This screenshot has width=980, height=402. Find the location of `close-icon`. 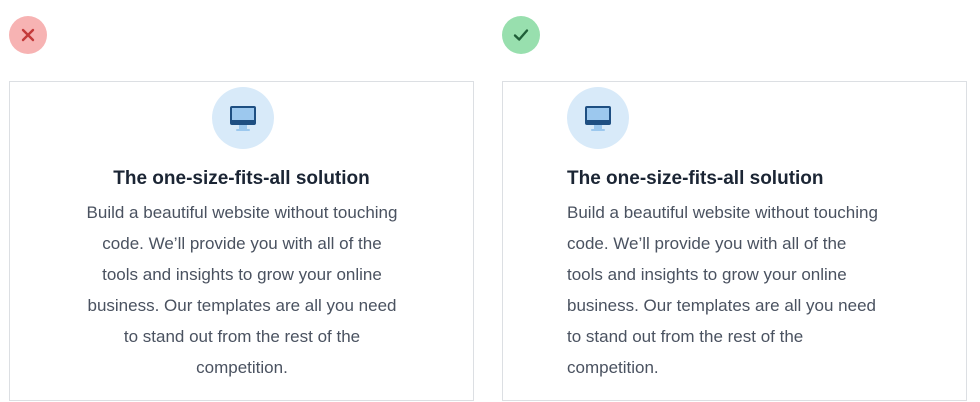

close-icon is located at coordinates (28, 35).